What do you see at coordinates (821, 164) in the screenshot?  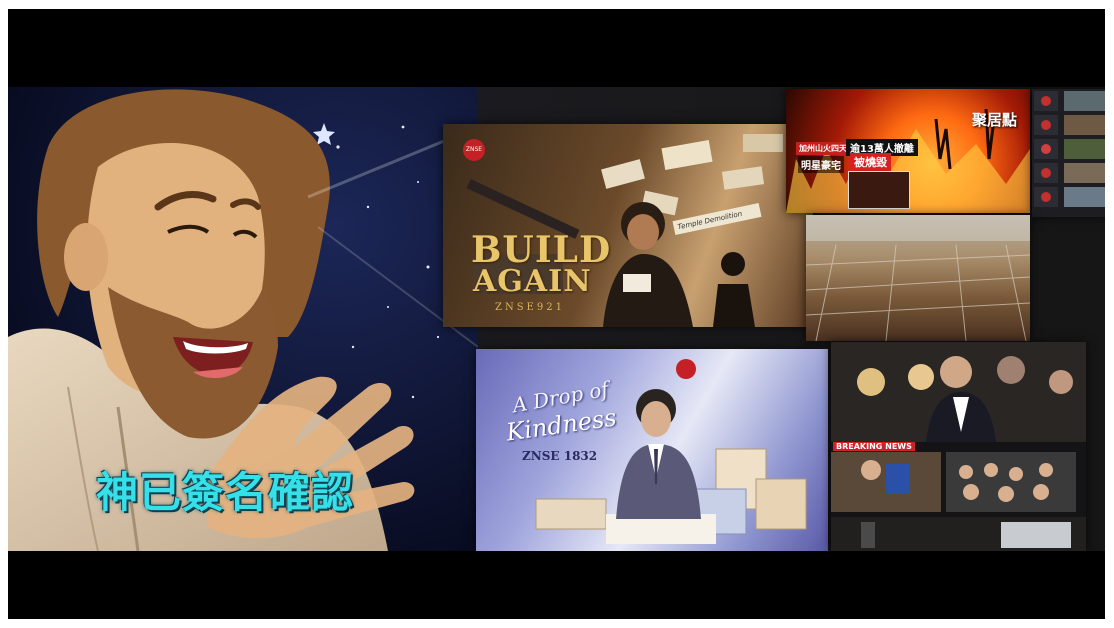 I see `fire-headline-sub: 明星豪宅` at bounding box center [821, 164].